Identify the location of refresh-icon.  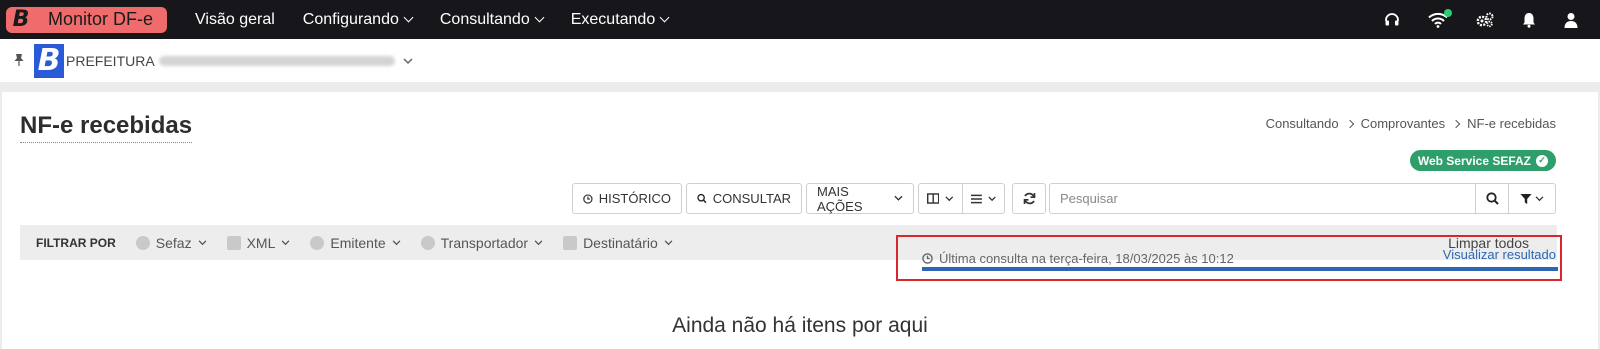
(1029, 198).